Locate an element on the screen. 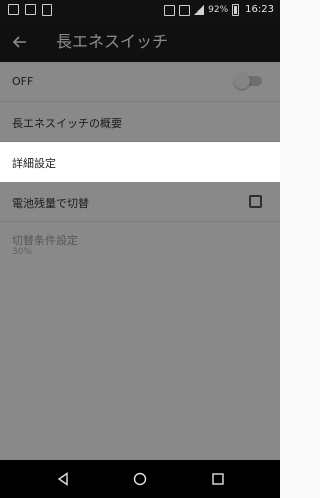 The height and width of the screenshot is (498, 320). back-button is located at coordinates (20, 42).